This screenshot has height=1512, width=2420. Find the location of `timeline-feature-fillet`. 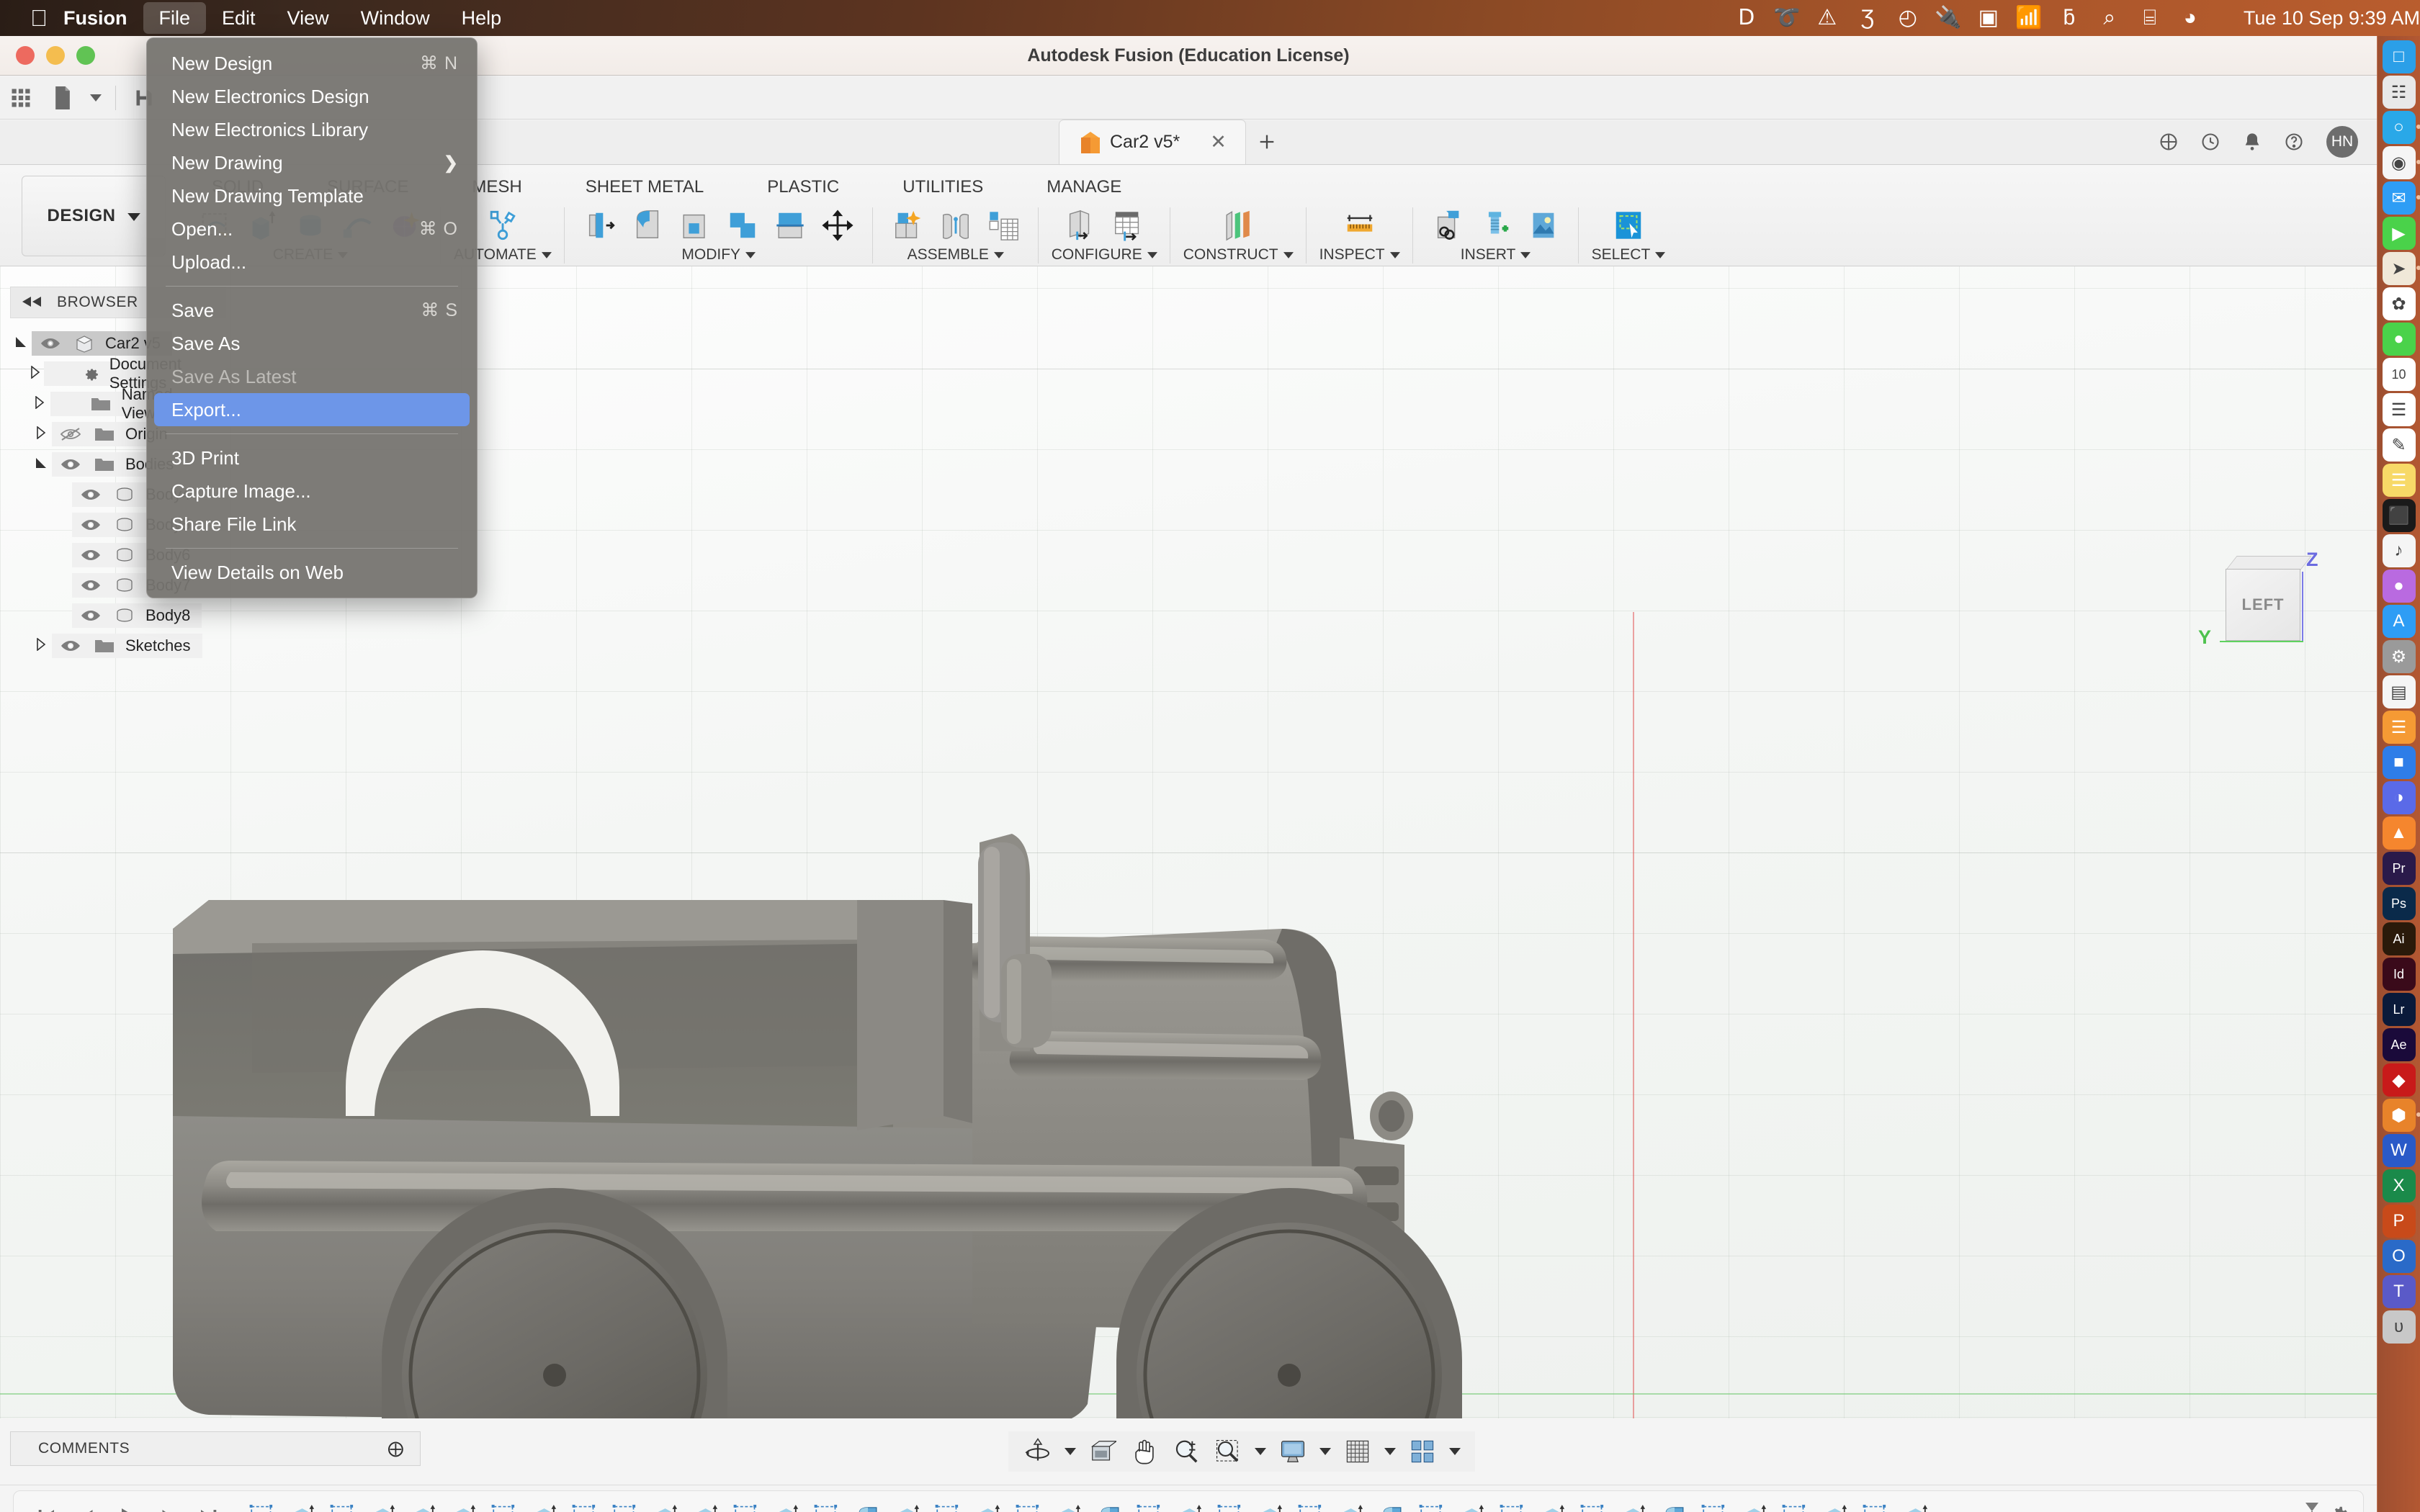

timeline-feature-fillet is located at coordinates (868, 1505).